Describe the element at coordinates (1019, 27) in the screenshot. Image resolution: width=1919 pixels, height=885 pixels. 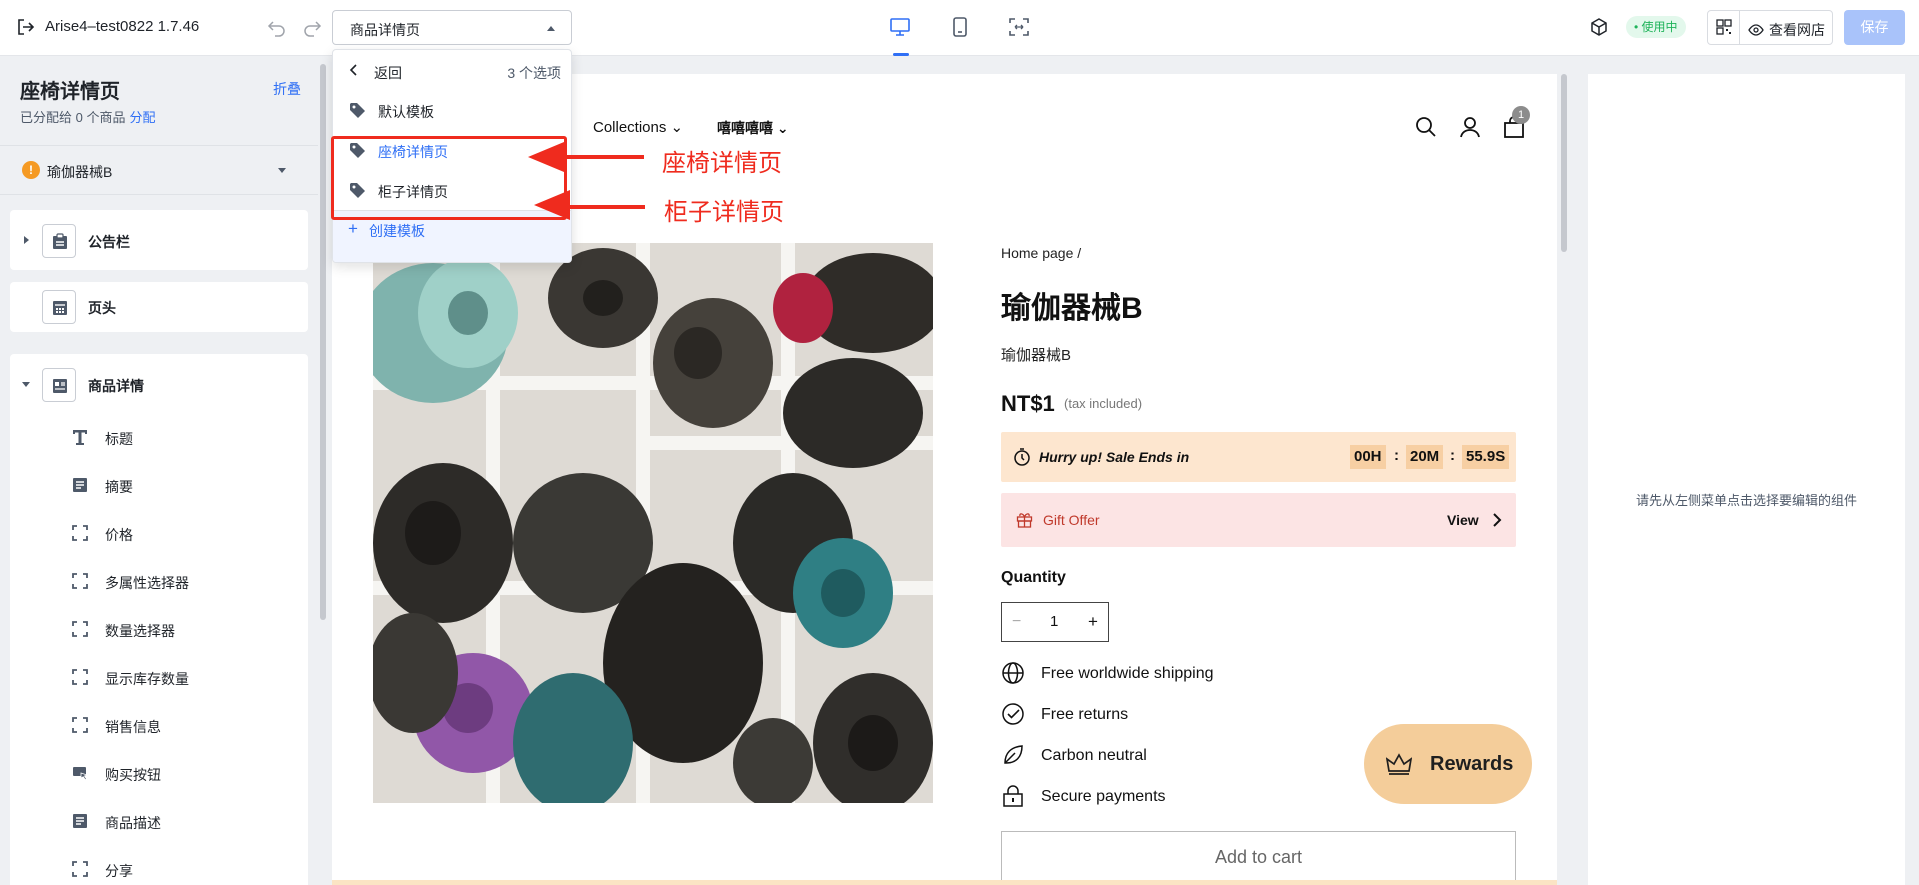
I see `fullscreen-icon` at that location.